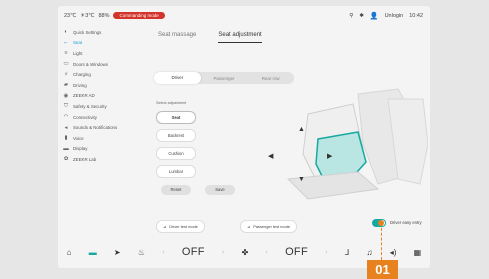  I want to click on sidebar-item-label: Connectivity, so click(85, 117).